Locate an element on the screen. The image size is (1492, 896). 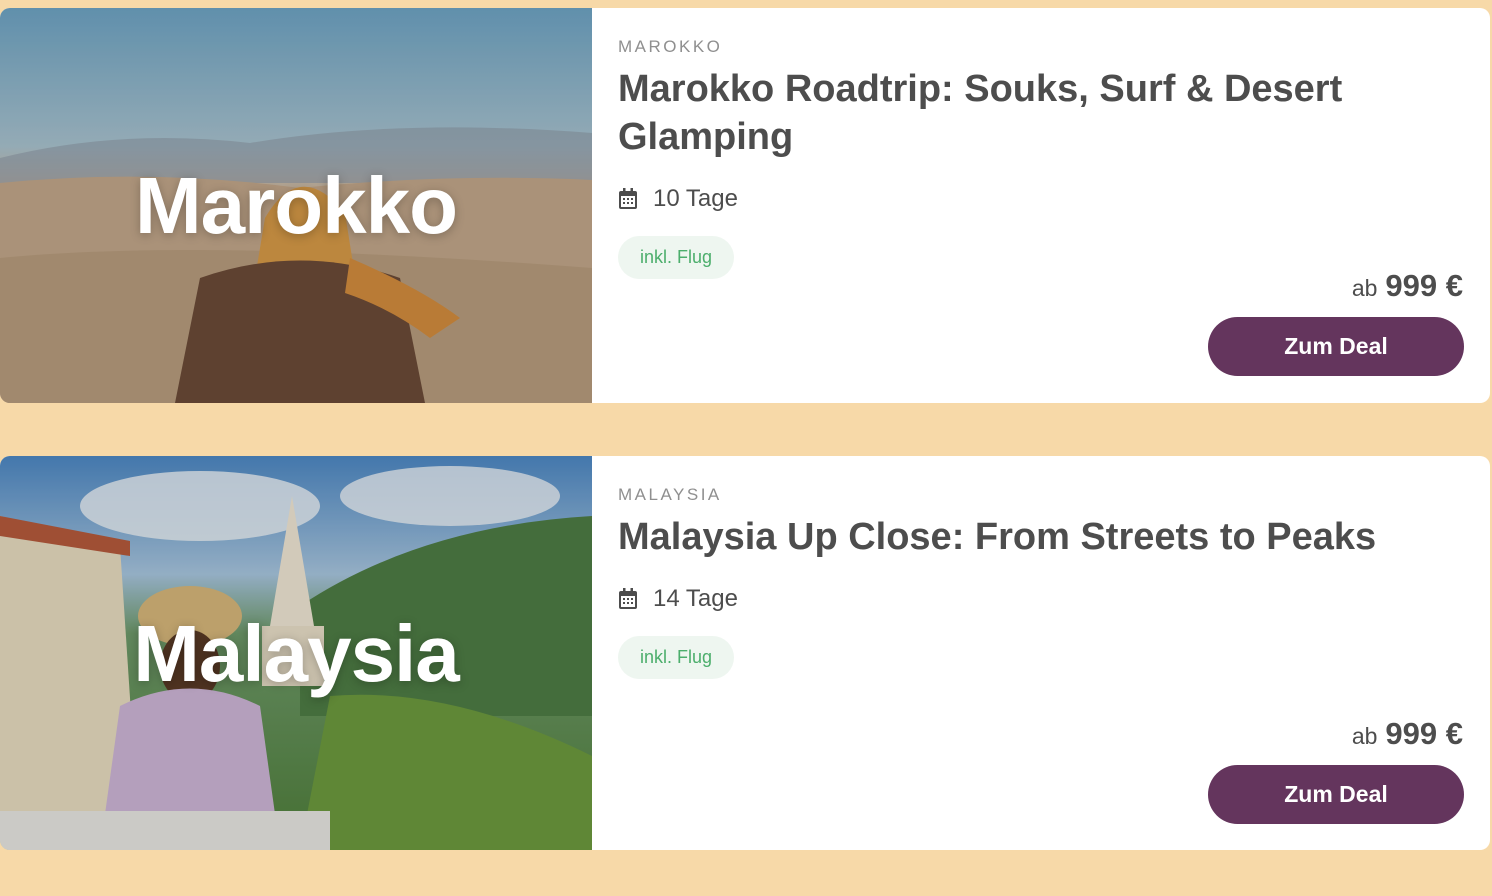
hero-destination-label: Malaysia is located at coordinates (296, 653).